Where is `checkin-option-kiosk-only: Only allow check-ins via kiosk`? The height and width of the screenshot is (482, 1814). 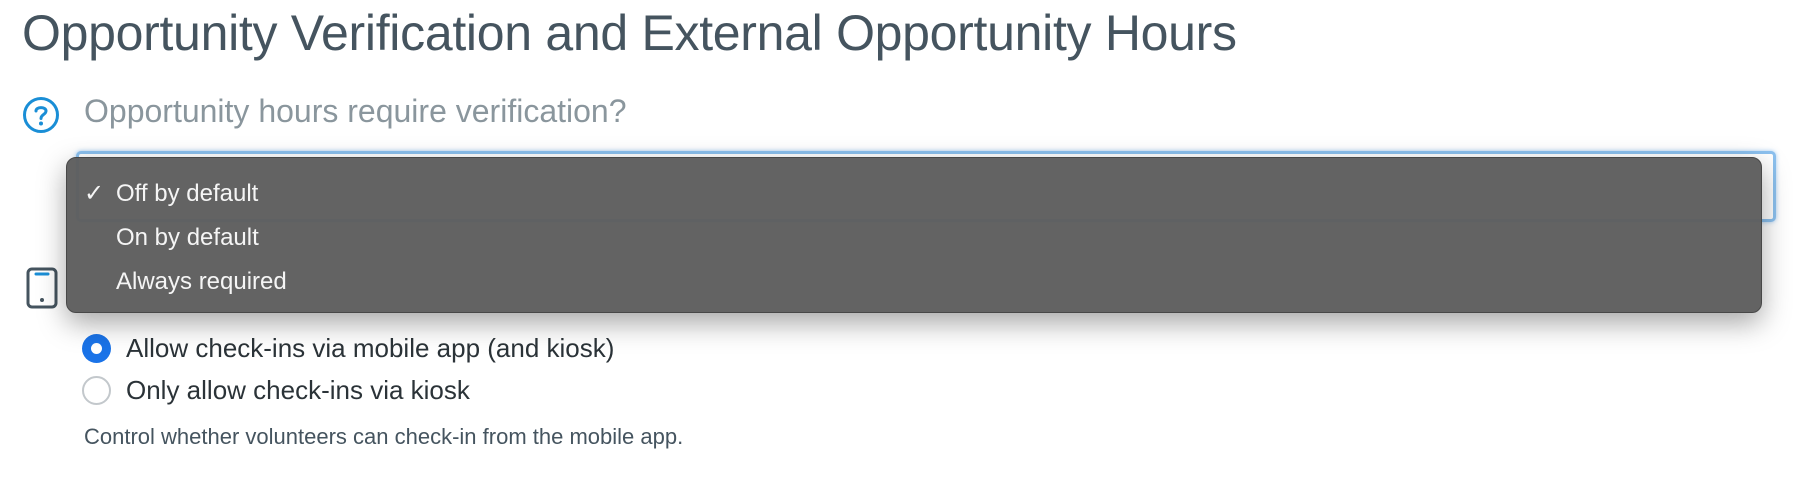
checkin-option-kiosk-only: Only allow check-ins via kiosk is located at coordinates (276, 390).